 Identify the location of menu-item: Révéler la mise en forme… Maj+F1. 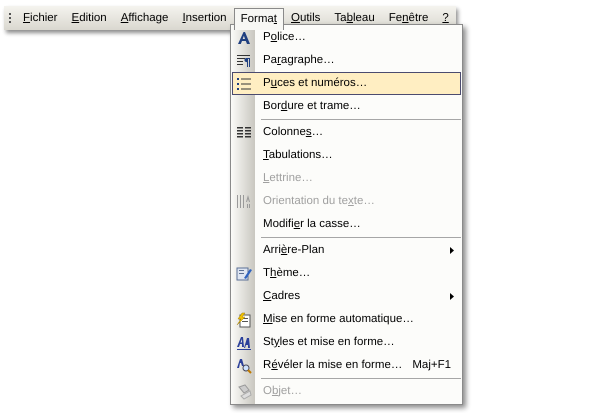
(346, 365).